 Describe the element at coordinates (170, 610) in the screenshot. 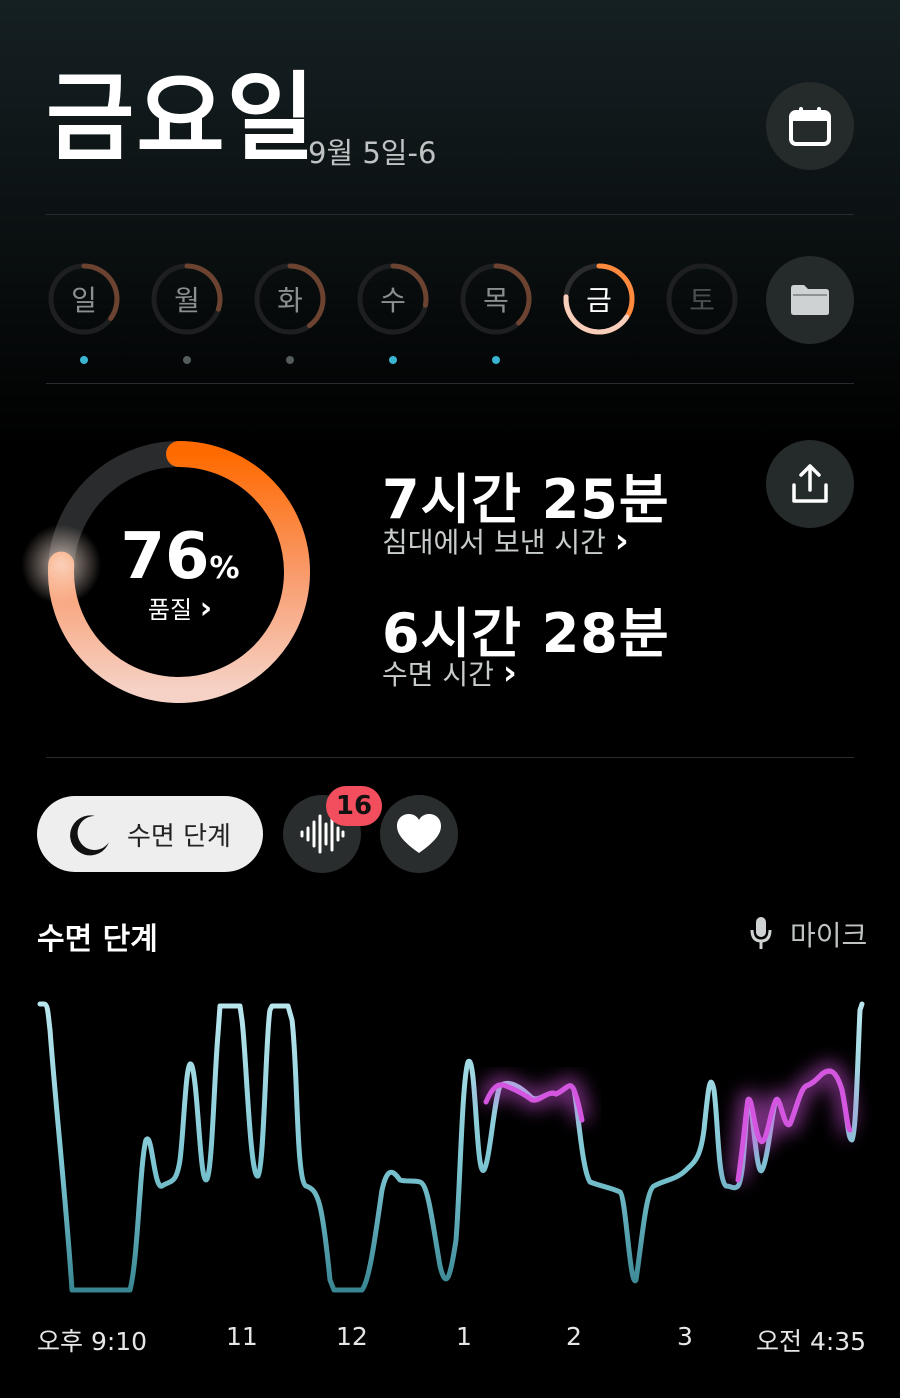

I see `quality-label: 품질` at that location.